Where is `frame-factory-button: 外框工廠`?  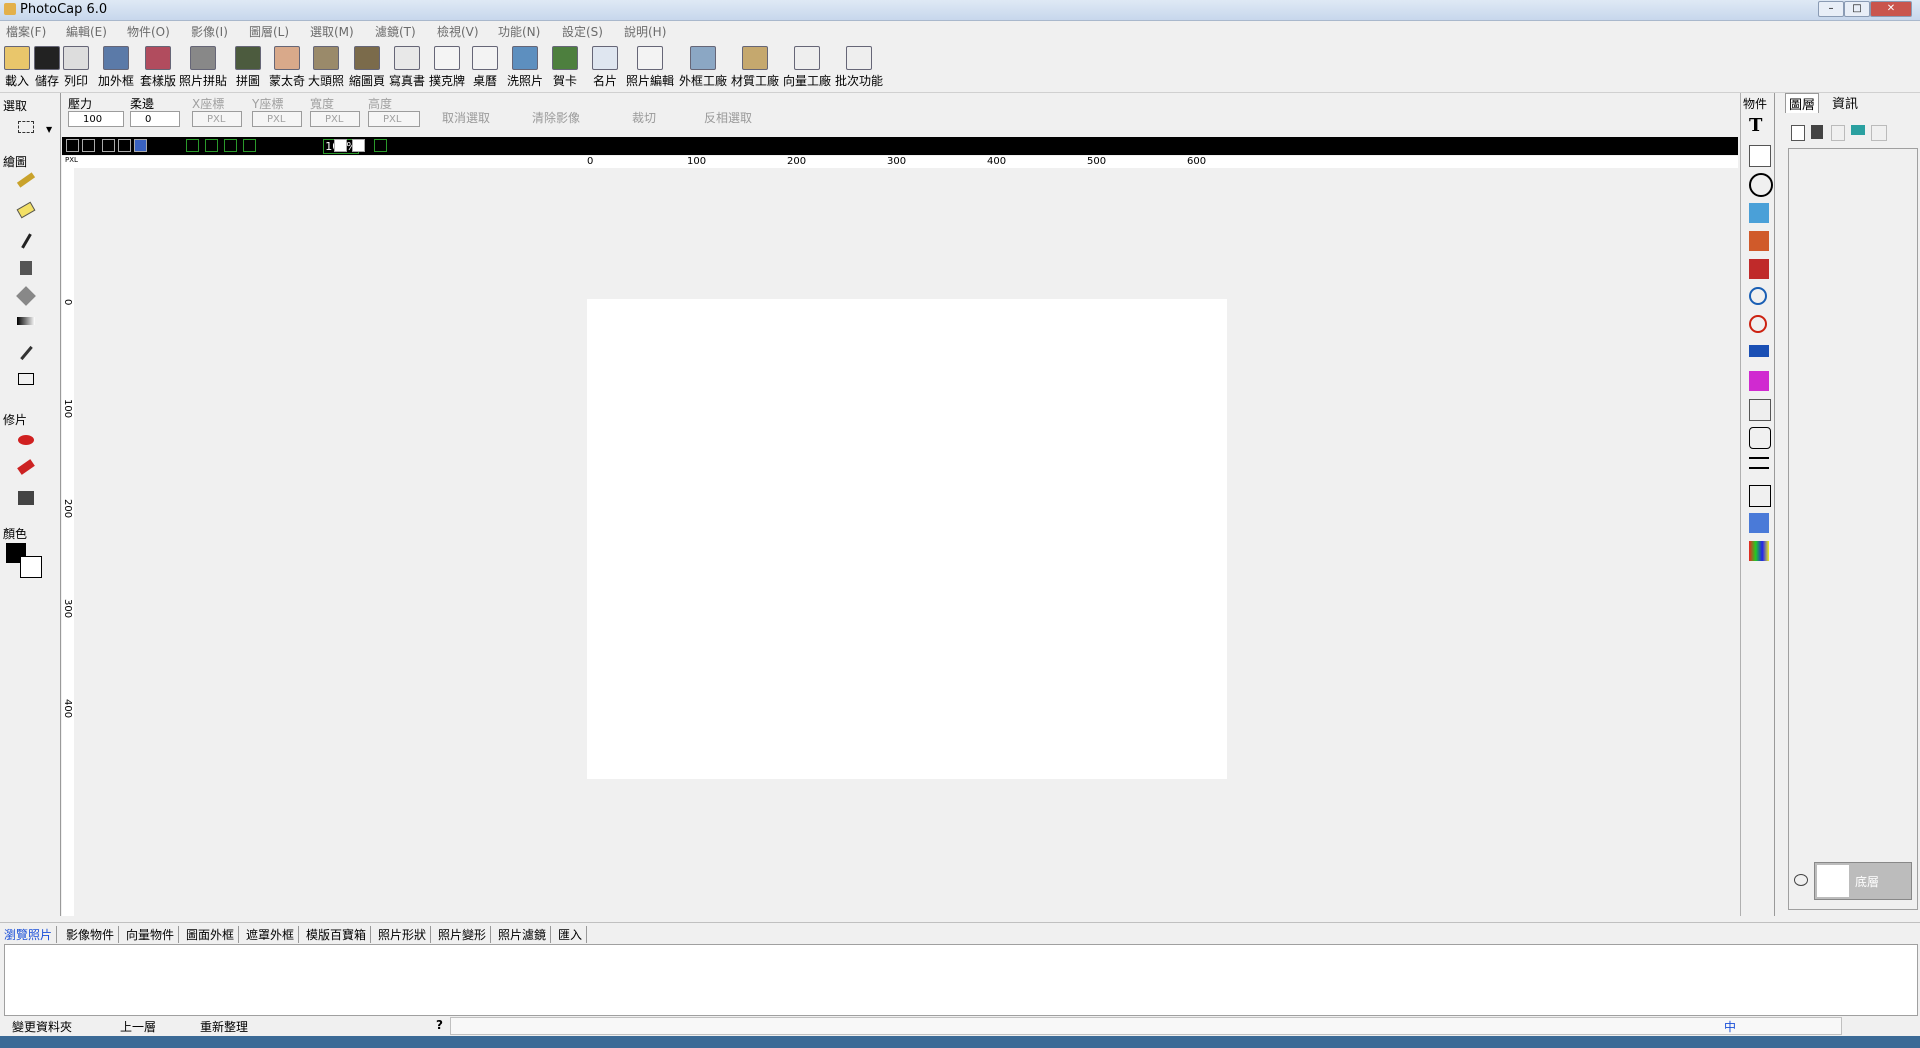
frame-factory-button: 外框工廠 is located at coordinates (703, 68).